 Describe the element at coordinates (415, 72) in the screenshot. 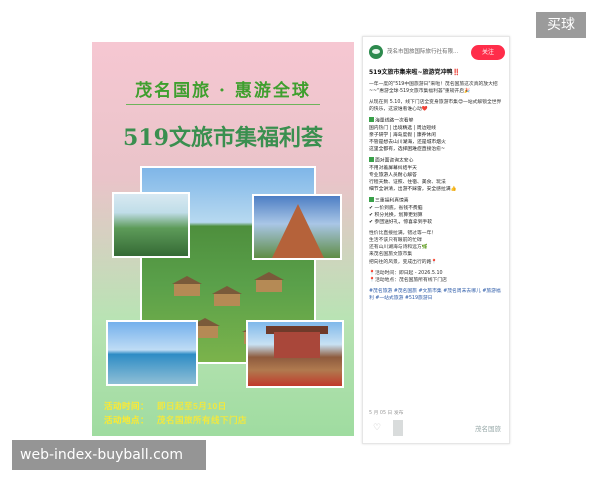

I see `post-title: 519文旅市集来啦~旅游党冲鸭‼️` at that location.